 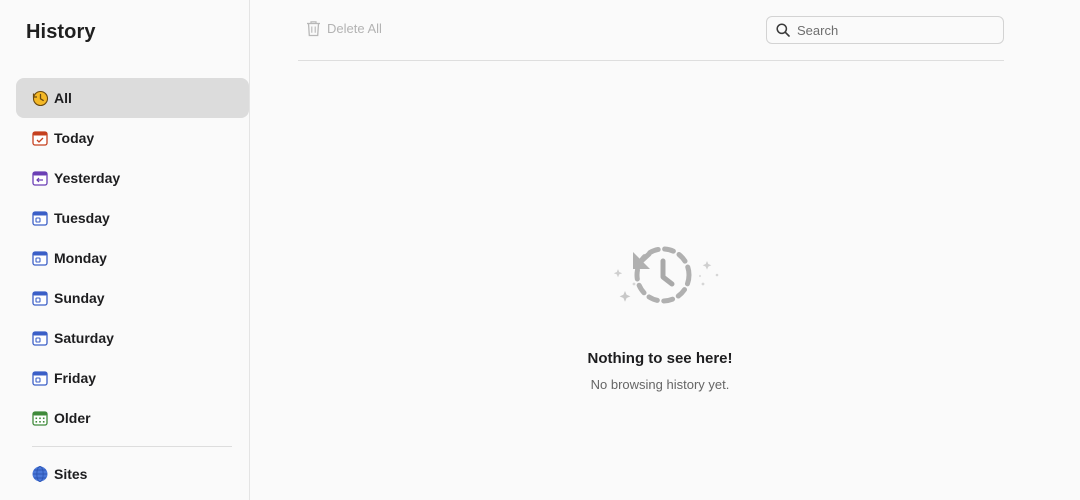 What do you see at coordinates (71, 474) in the screenshot?
I see `sidebar-item-label: Sites` at bounding box center [71, 474].